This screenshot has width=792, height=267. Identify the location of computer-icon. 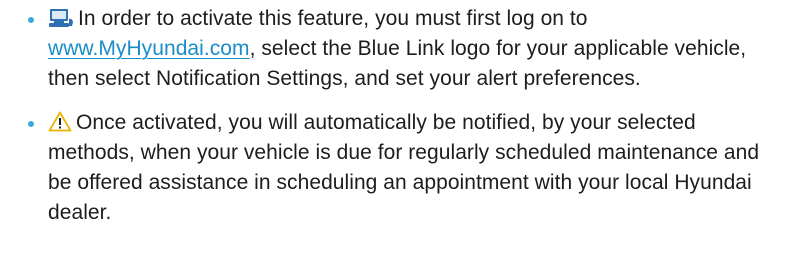
(61, 18).